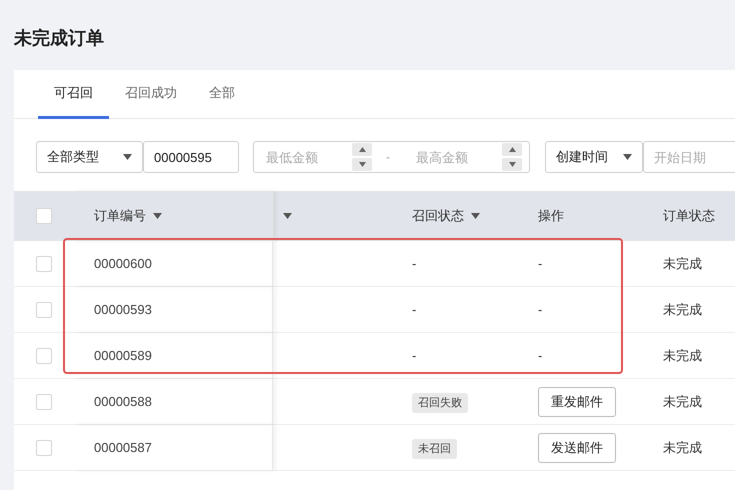  What do you see at coordinates (594, 157) in the screenshot?
I see `date-type-select: 创建时间` at bounding box center [594, 157].